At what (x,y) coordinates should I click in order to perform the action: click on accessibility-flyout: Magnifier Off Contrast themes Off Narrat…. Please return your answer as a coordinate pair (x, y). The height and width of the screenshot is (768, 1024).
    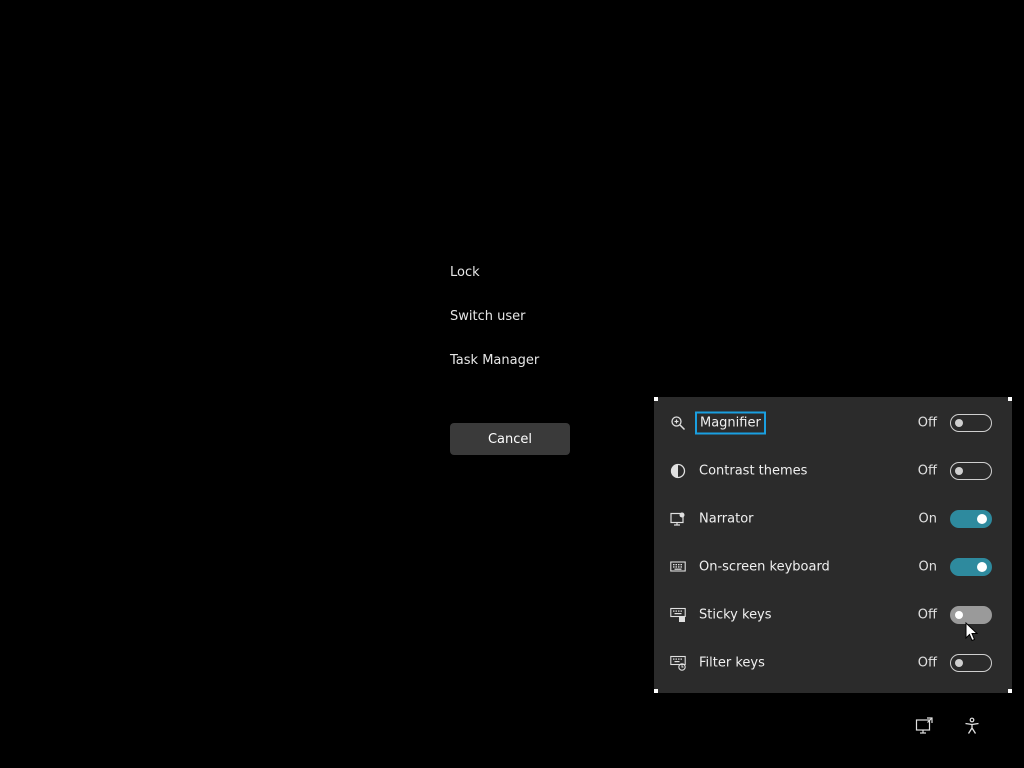
    Looking at the image, I should click on (833, 545).